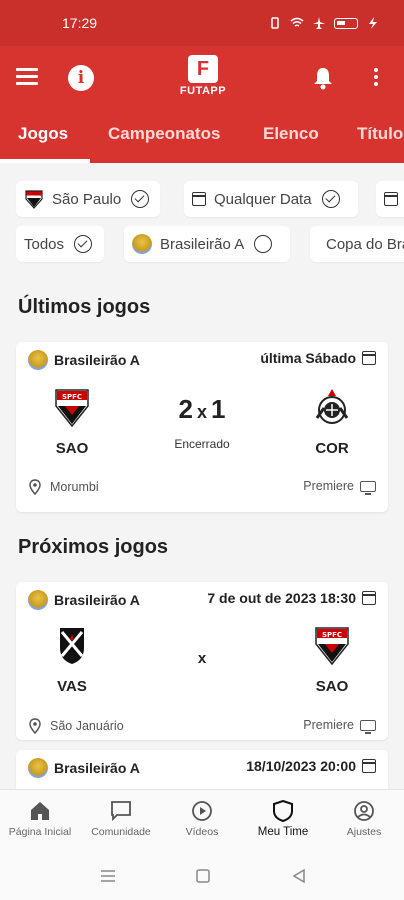 The width and height of the screenshot is (404, 900). I want to click on vasco-crest-icon, so click(72, 646).